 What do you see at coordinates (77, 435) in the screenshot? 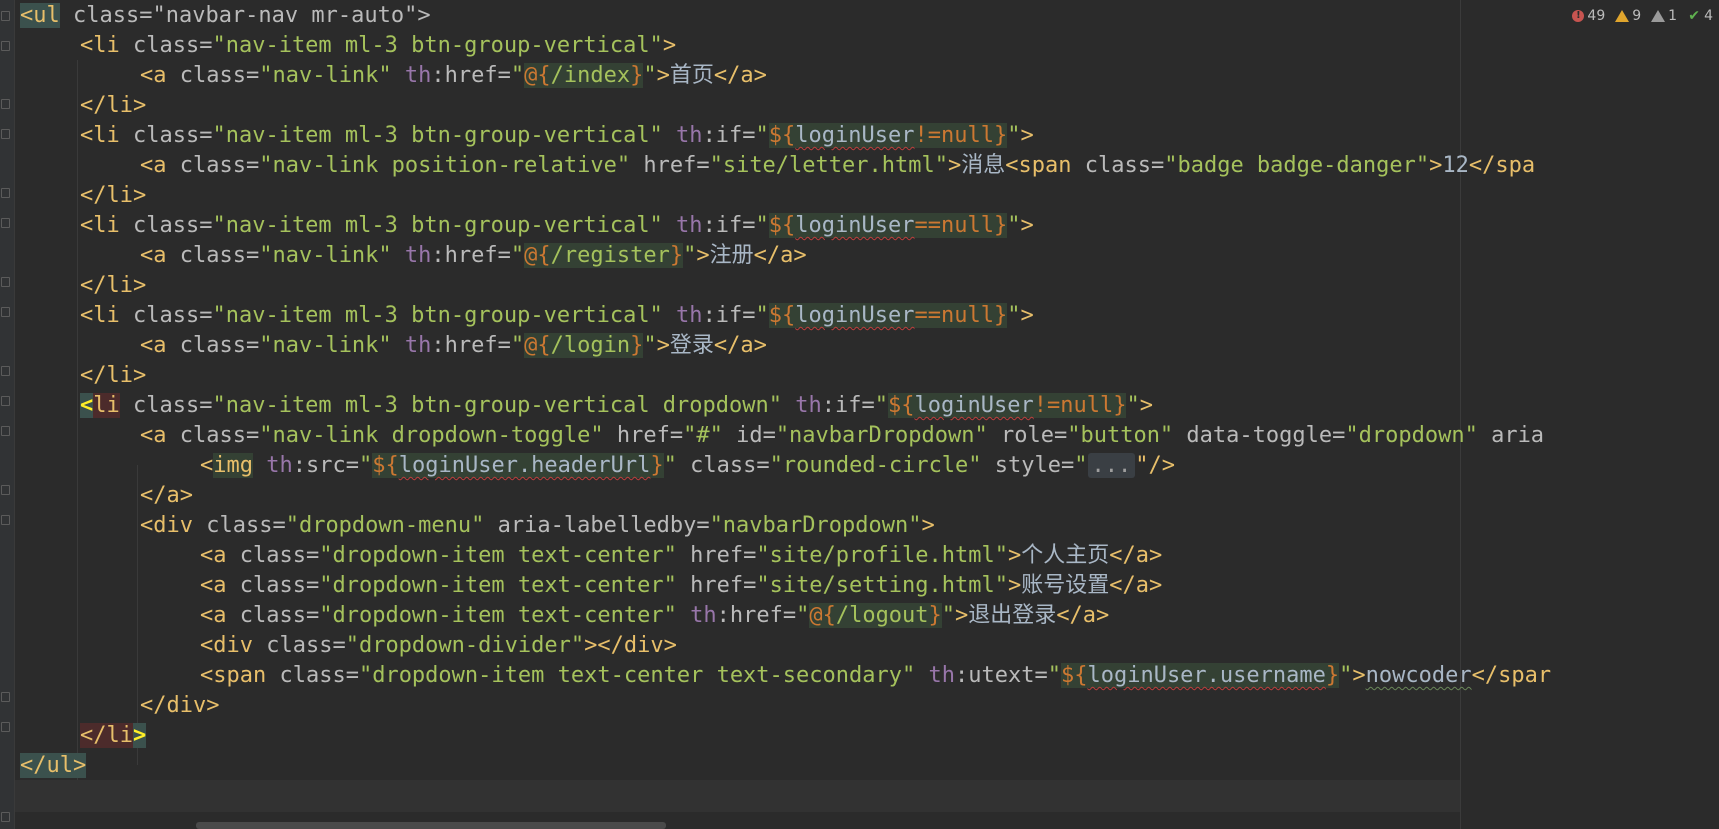
I see `indent-guide` at bounding box center [77, 435].